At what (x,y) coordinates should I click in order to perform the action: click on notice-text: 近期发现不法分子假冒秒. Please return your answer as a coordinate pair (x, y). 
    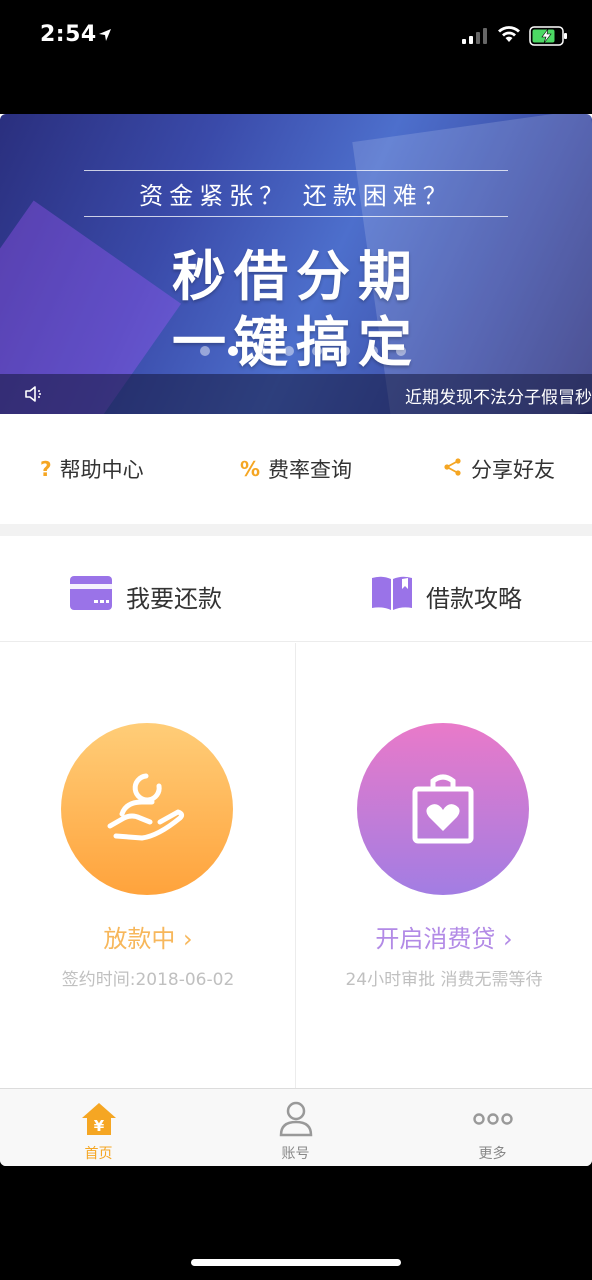
    Looking at the image, I should click on (498, 398).